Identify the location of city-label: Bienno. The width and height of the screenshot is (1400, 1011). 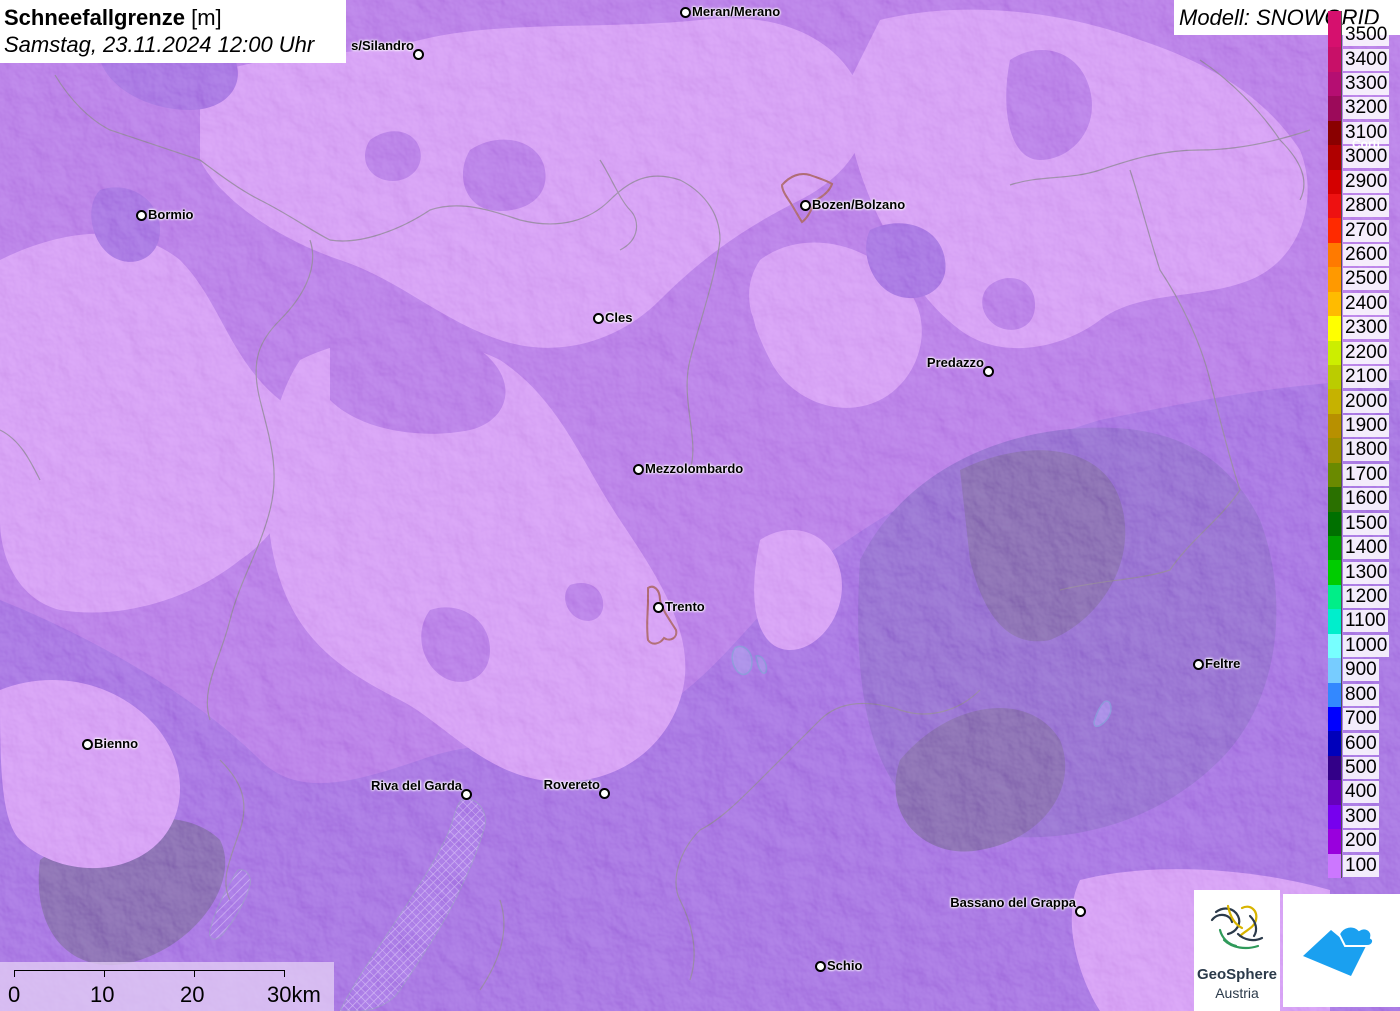
(116, 743).